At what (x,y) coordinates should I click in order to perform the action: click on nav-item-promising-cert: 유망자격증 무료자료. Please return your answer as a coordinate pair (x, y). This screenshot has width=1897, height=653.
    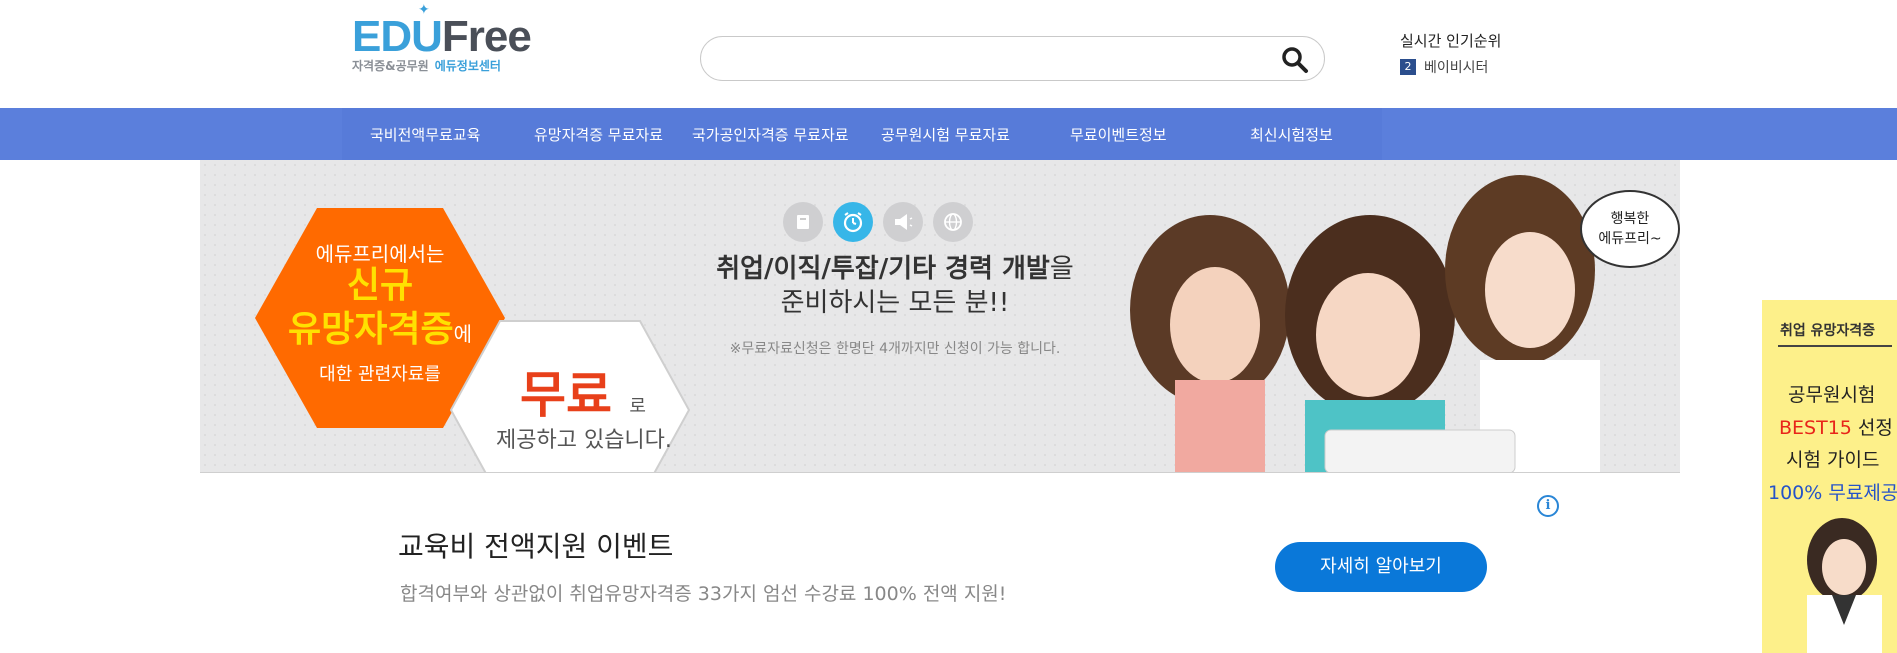
    Looking at the image, I should click on (598, 134).